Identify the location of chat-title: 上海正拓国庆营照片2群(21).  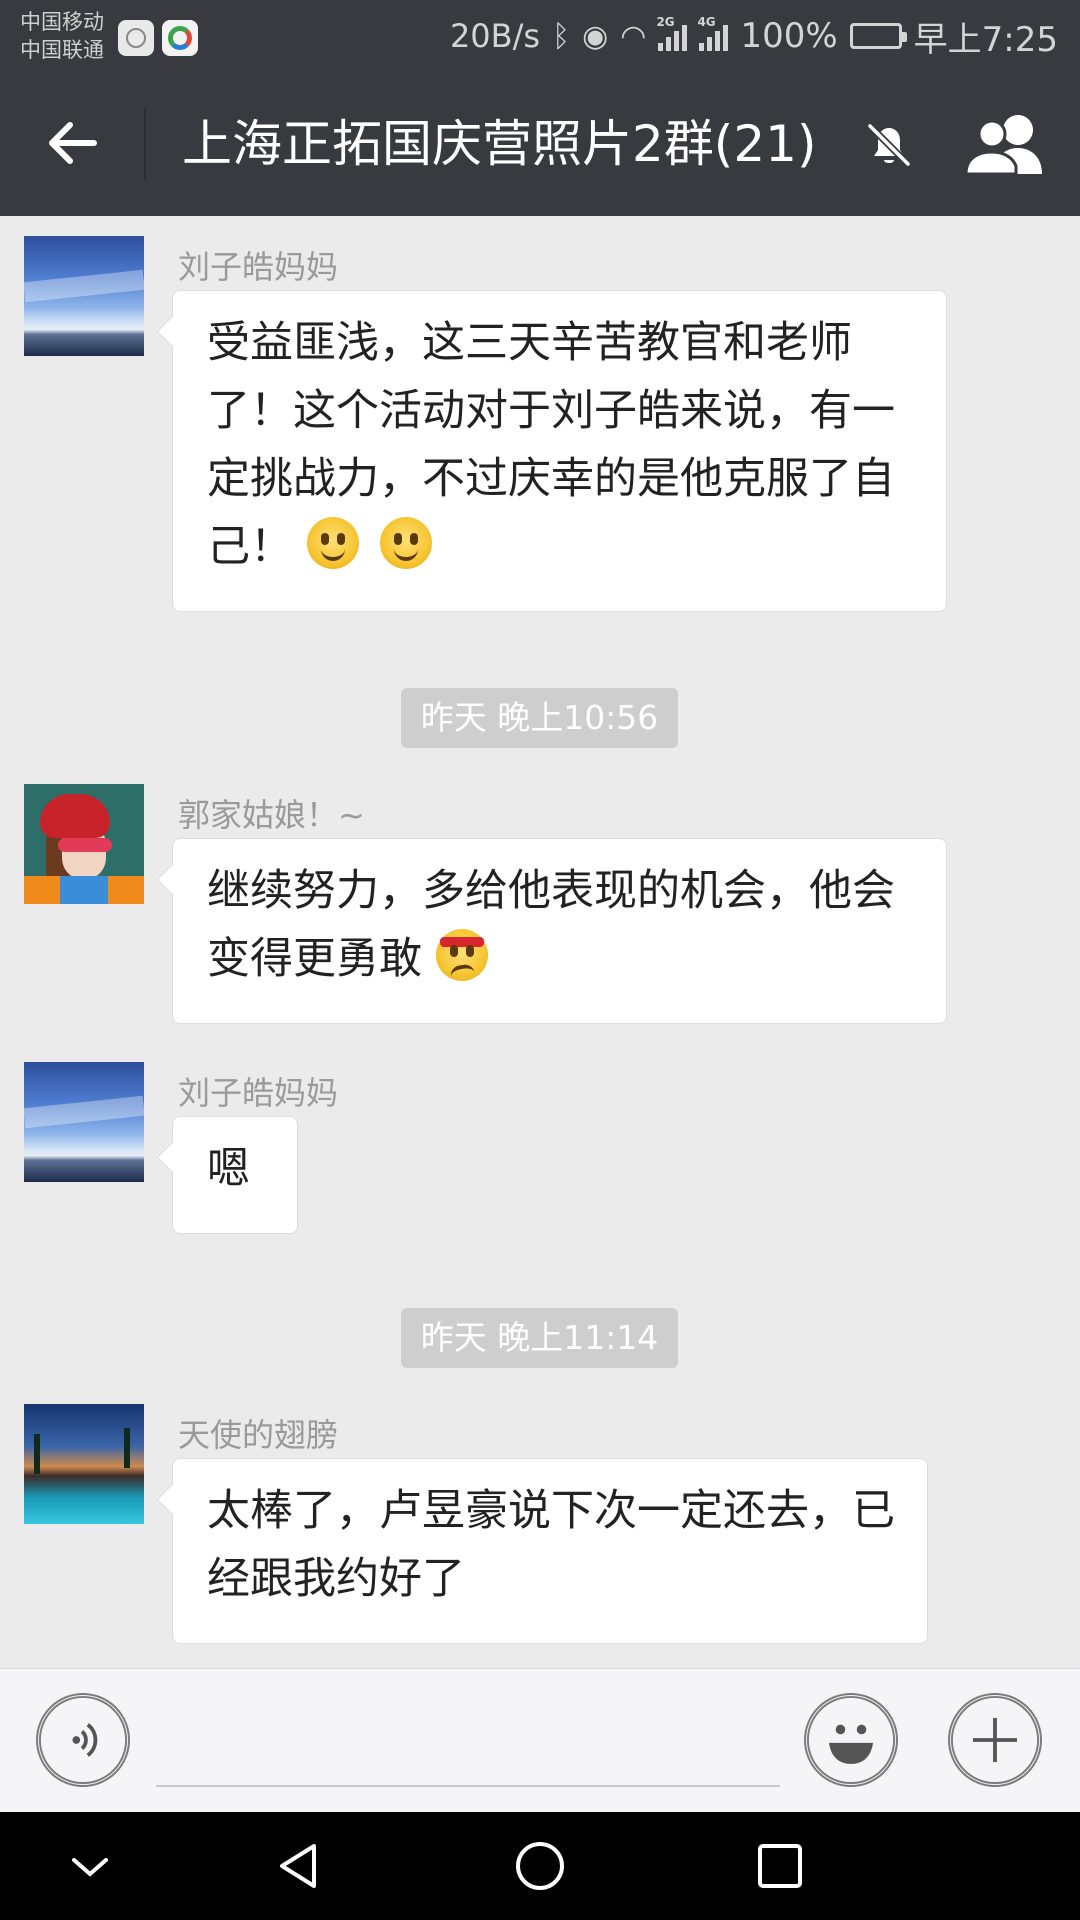
(499, 144).